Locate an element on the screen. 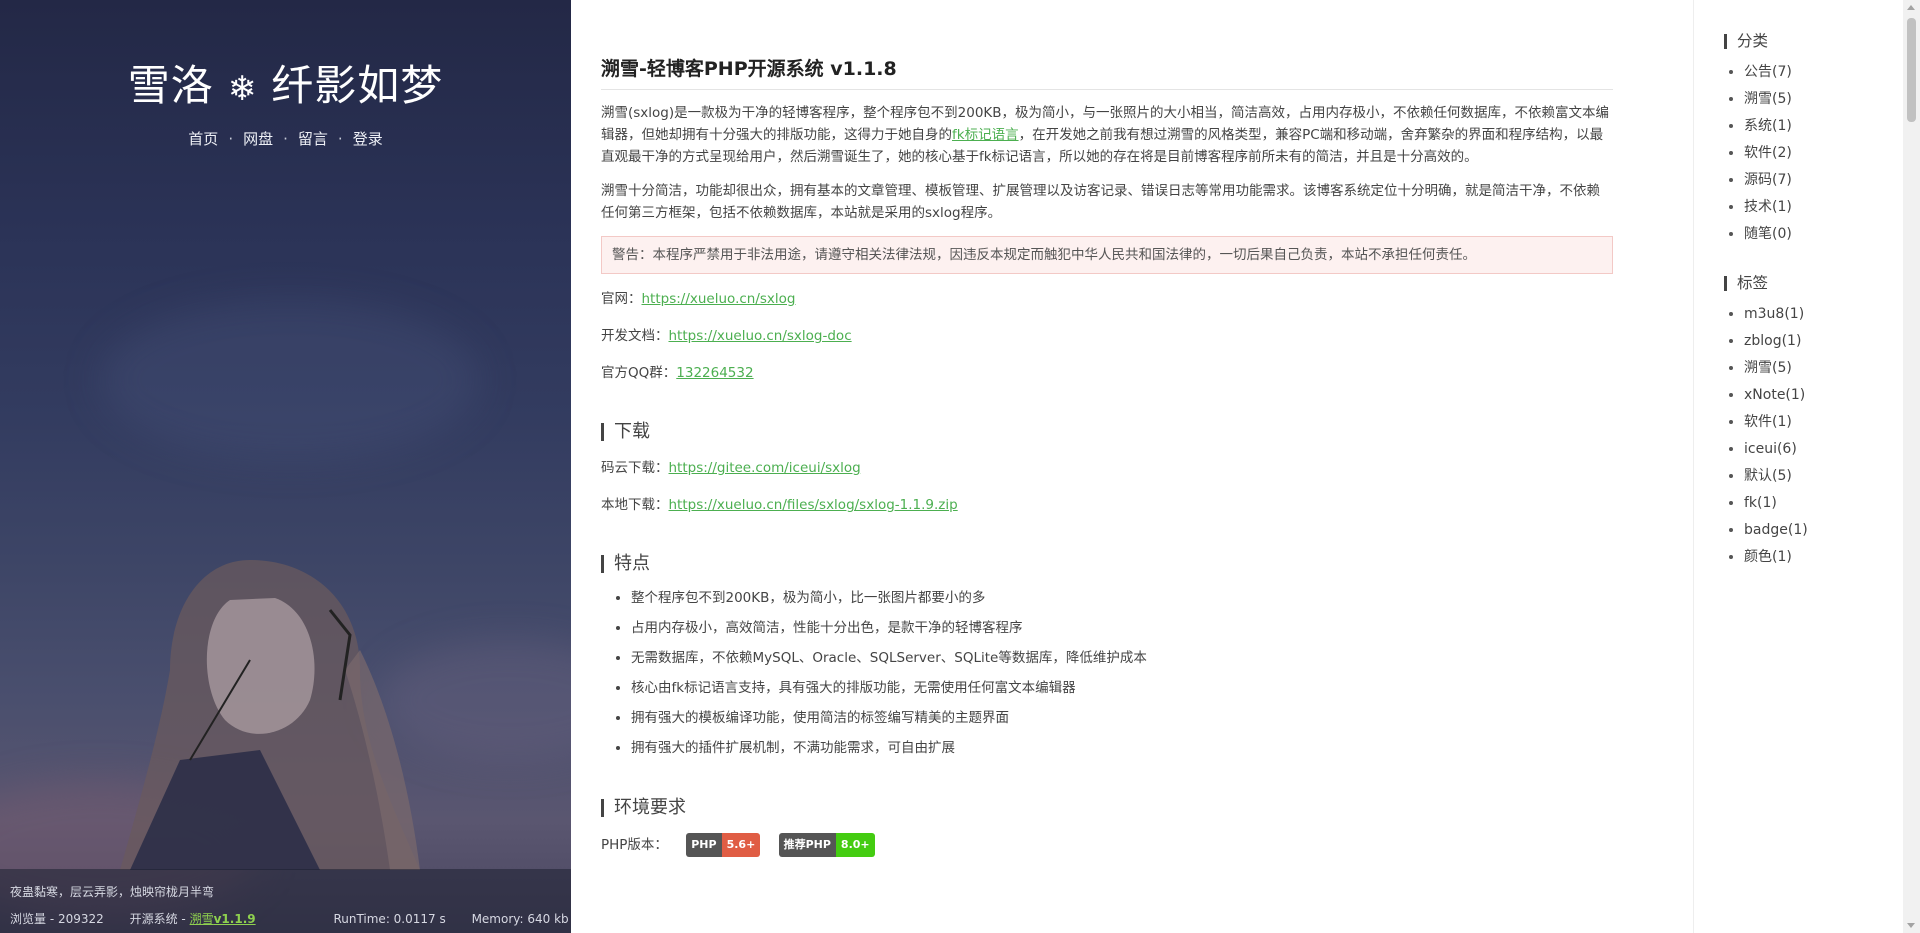  main-nav: 首页 · 网盘 · 留言 · 登录 is located at coordinates (285, 138).